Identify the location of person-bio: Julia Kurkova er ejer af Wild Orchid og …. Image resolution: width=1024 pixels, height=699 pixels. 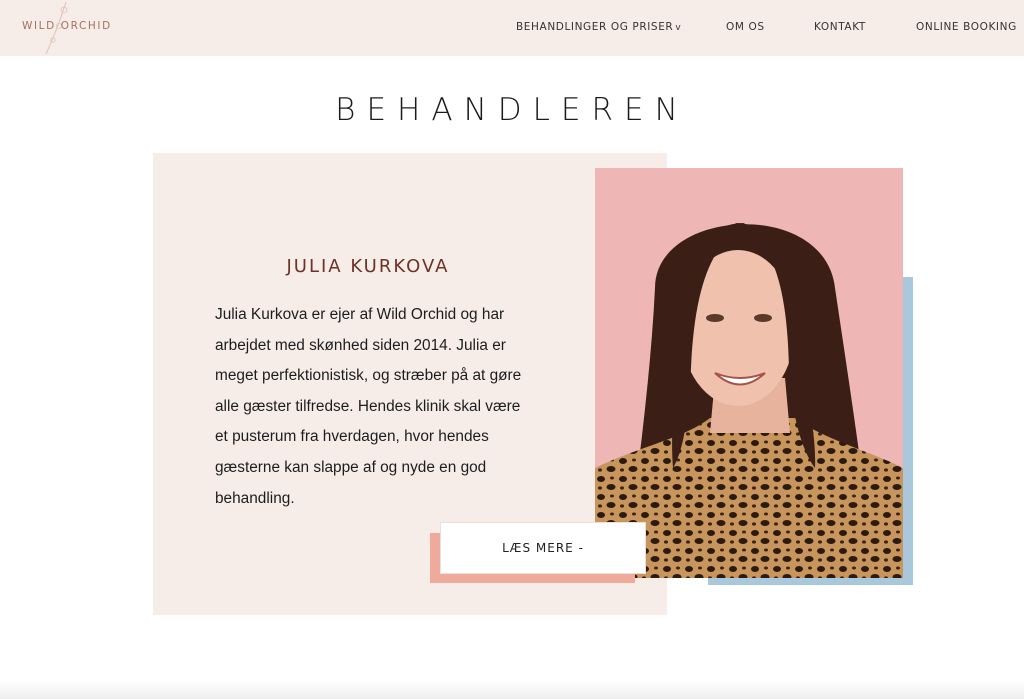
(368, 406).